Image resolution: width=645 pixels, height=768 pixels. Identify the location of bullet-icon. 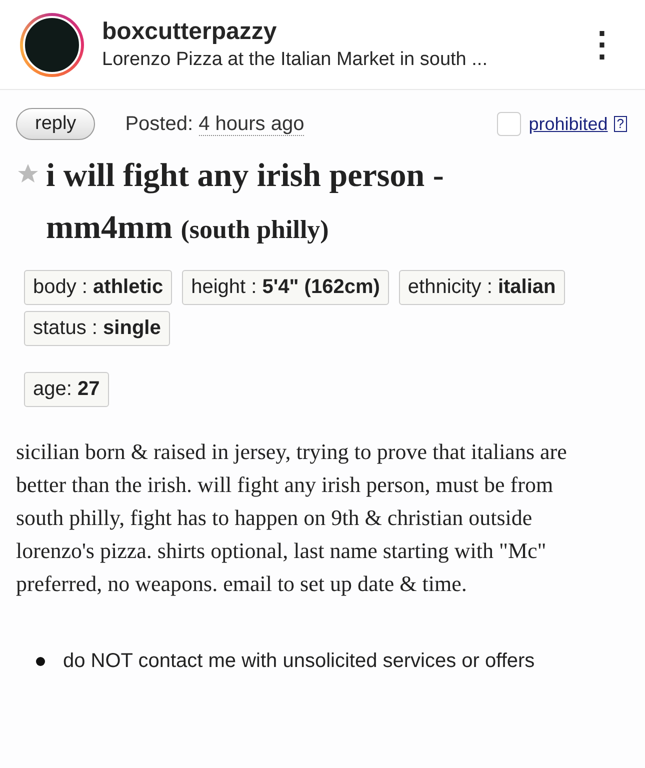
(40, 661).